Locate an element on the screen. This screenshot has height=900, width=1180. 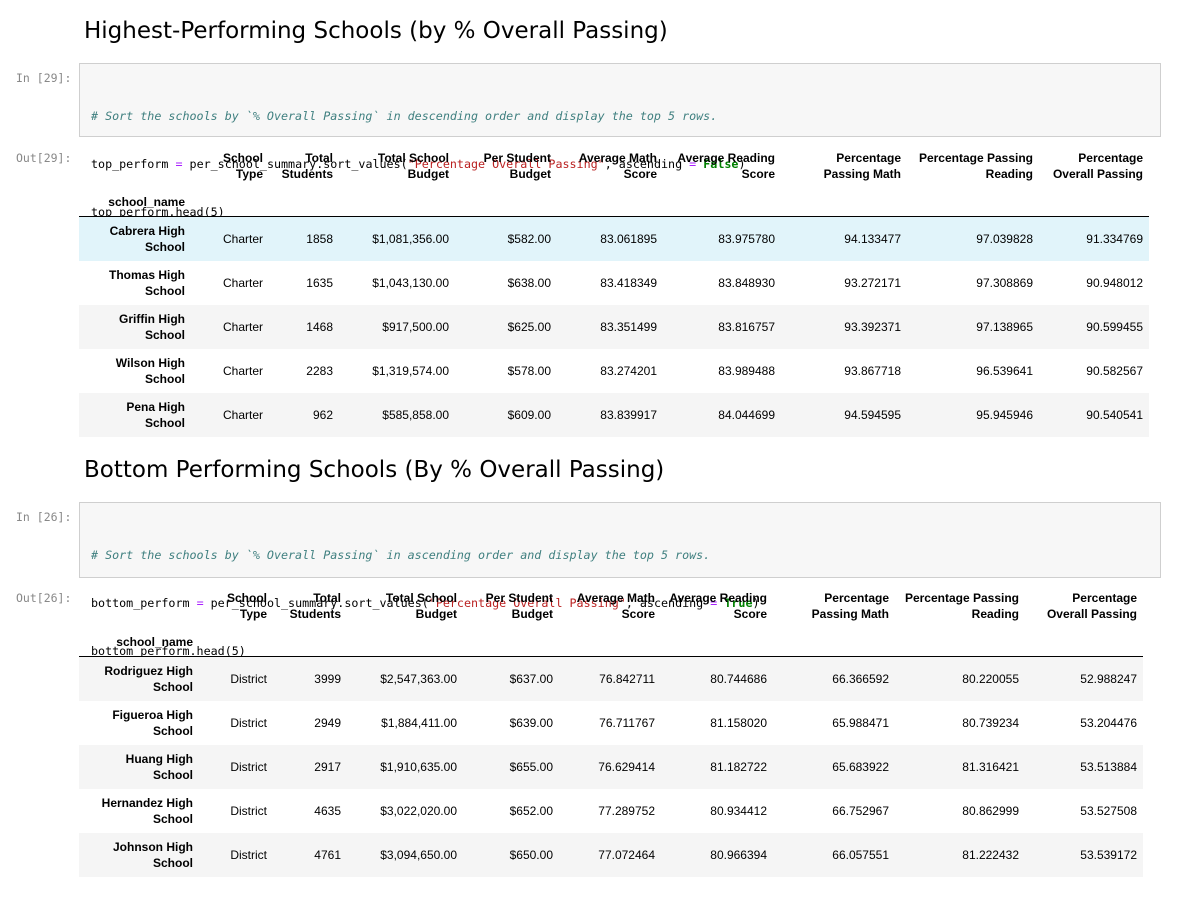
cell-pct-math: 65.988471 is located at coordinates (860, 722).